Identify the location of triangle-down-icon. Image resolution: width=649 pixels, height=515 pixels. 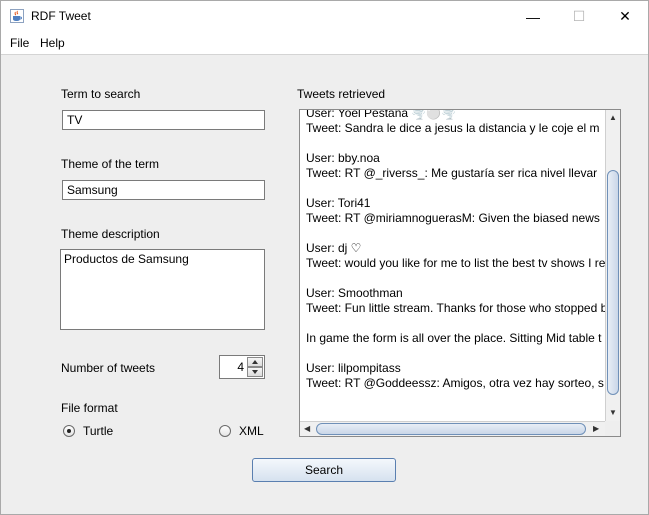
(255, 372).